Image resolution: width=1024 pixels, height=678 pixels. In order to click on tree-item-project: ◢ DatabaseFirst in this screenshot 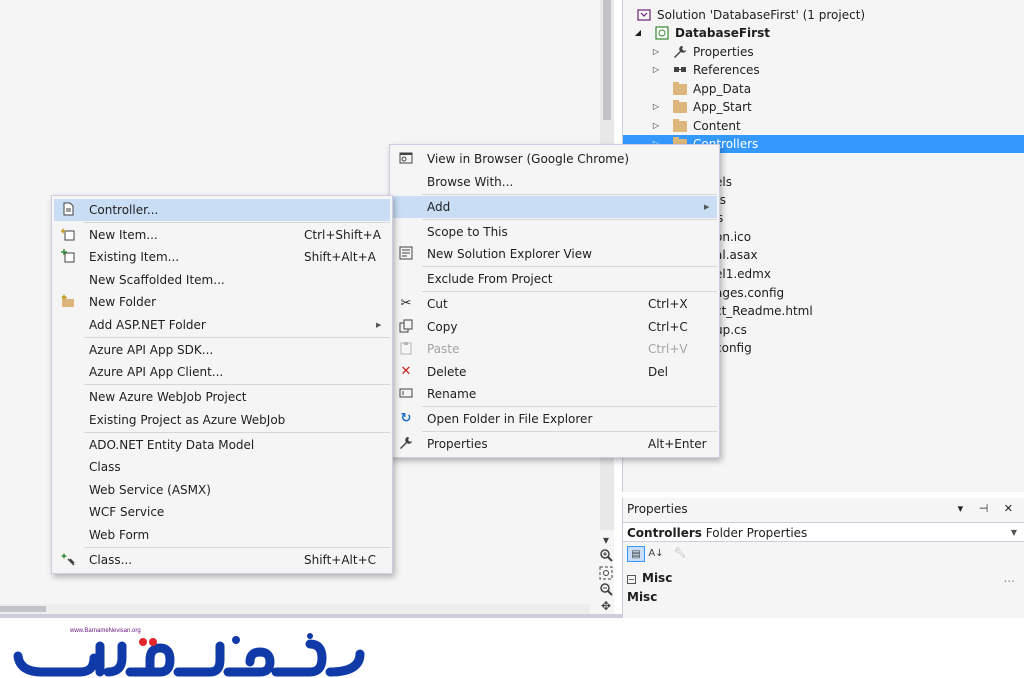, I will do `click(823, 33)`.